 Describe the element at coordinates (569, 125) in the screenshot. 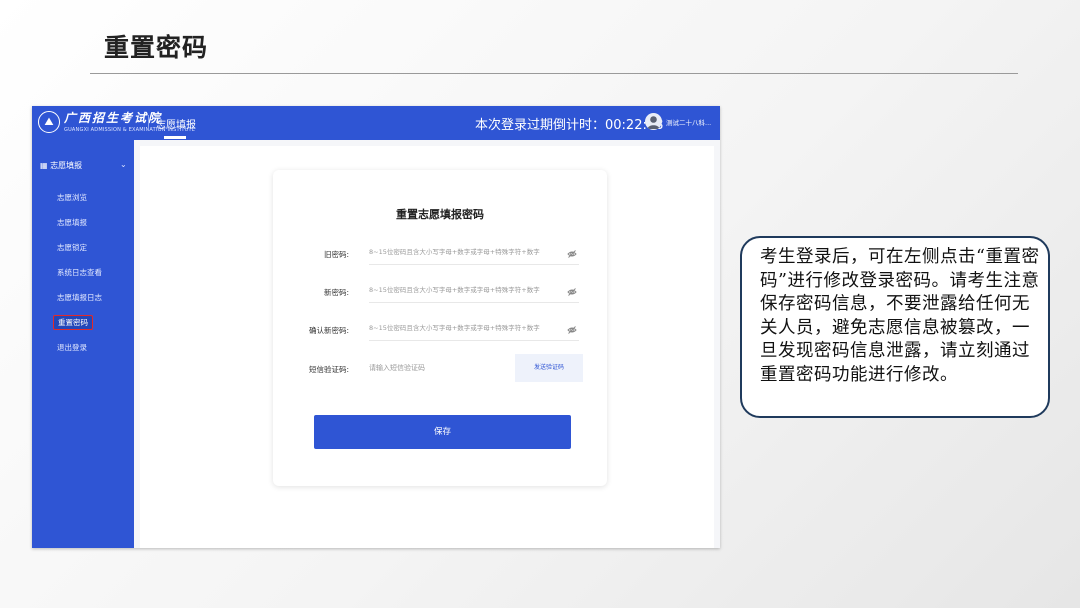

I see `session-countdown: 本次登录过期倒计时：00:22:48` at that location.